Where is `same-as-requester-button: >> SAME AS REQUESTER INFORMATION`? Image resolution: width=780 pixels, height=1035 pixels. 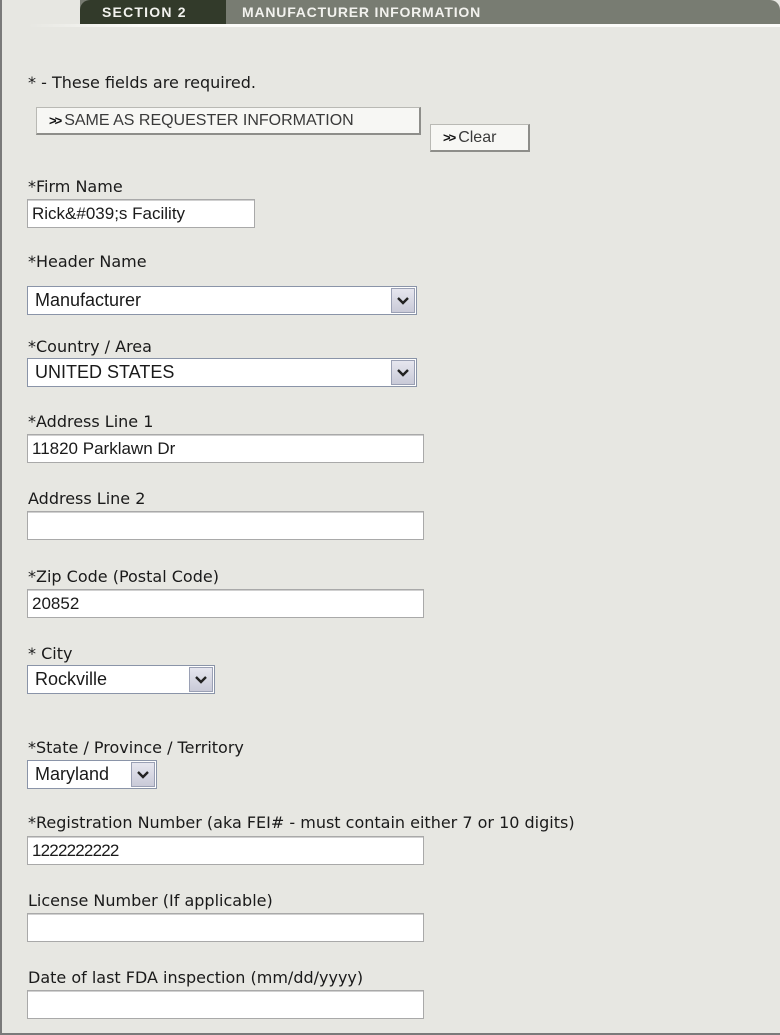
same-as-requester-button: >> SAME AS REQUESTER INFORMATION is located at coordinates (228, 121).